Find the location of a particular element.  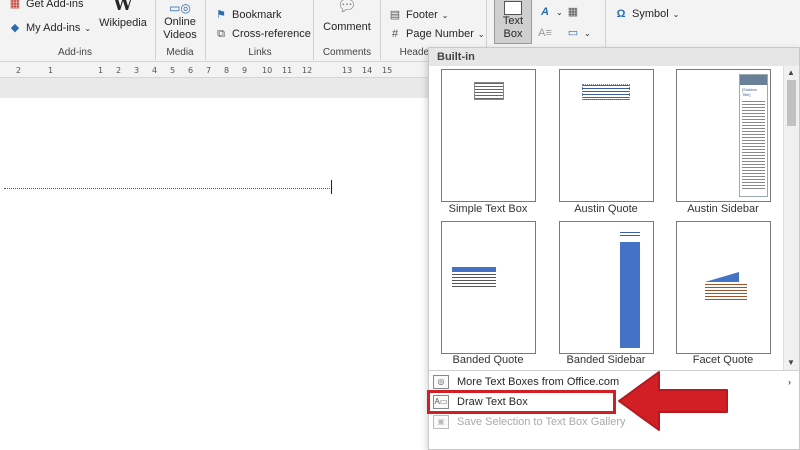

addins-icon: ◆ is located at coordinates (15, 28).